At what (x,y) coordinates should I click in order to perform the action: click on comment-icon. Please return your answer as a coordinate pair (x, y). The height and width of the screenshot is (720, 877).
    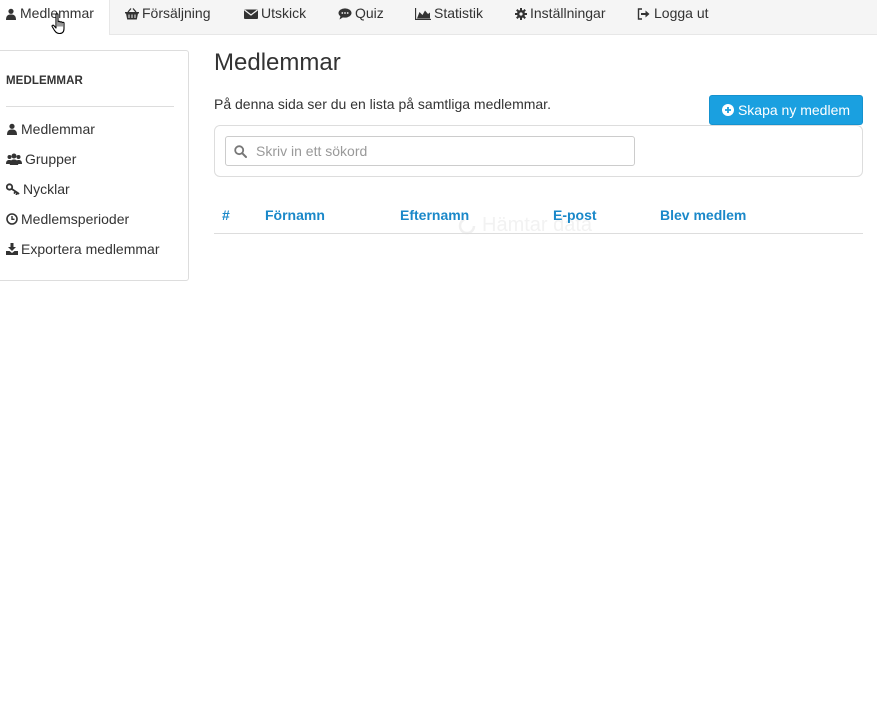
    Looking at the image, I should click on (345, 14).